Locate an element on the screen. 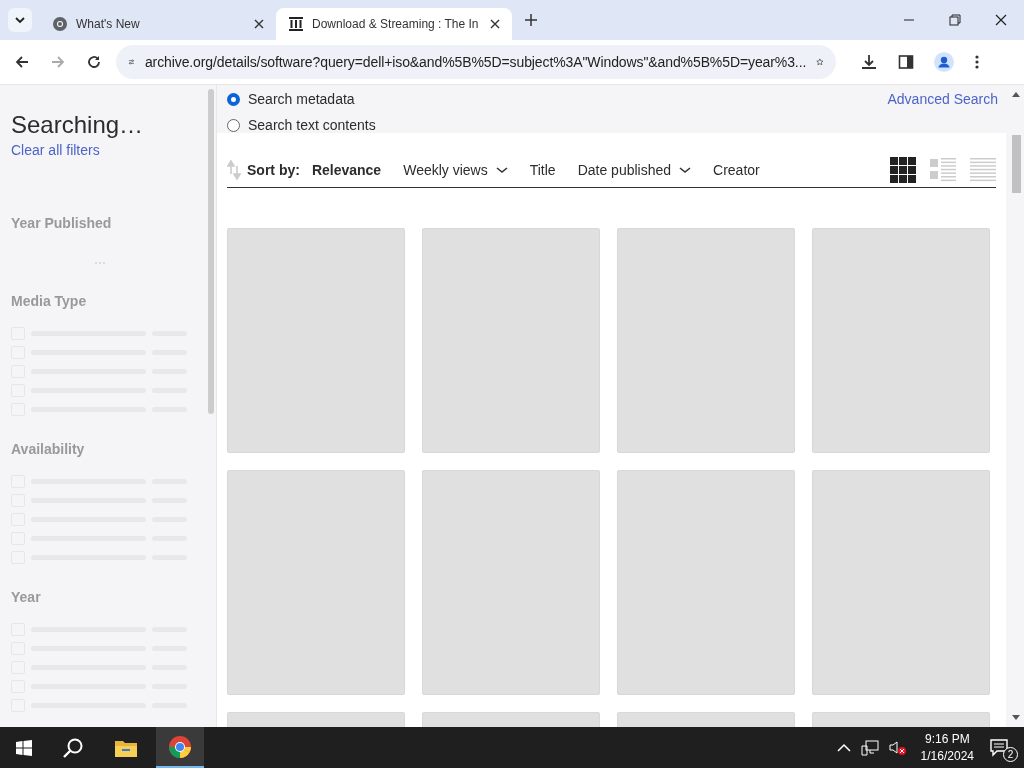 The width and height of the screenshot is (1024, 768). back-icon is located at coordinates (22, 62).